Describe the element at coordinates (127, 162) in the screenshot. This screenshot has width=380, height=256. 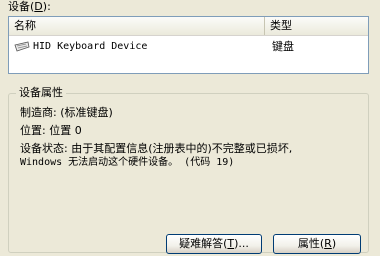
I see `device-status-line2: Windows 无法启动这个硬件设备。 (代码 19)` at that location.